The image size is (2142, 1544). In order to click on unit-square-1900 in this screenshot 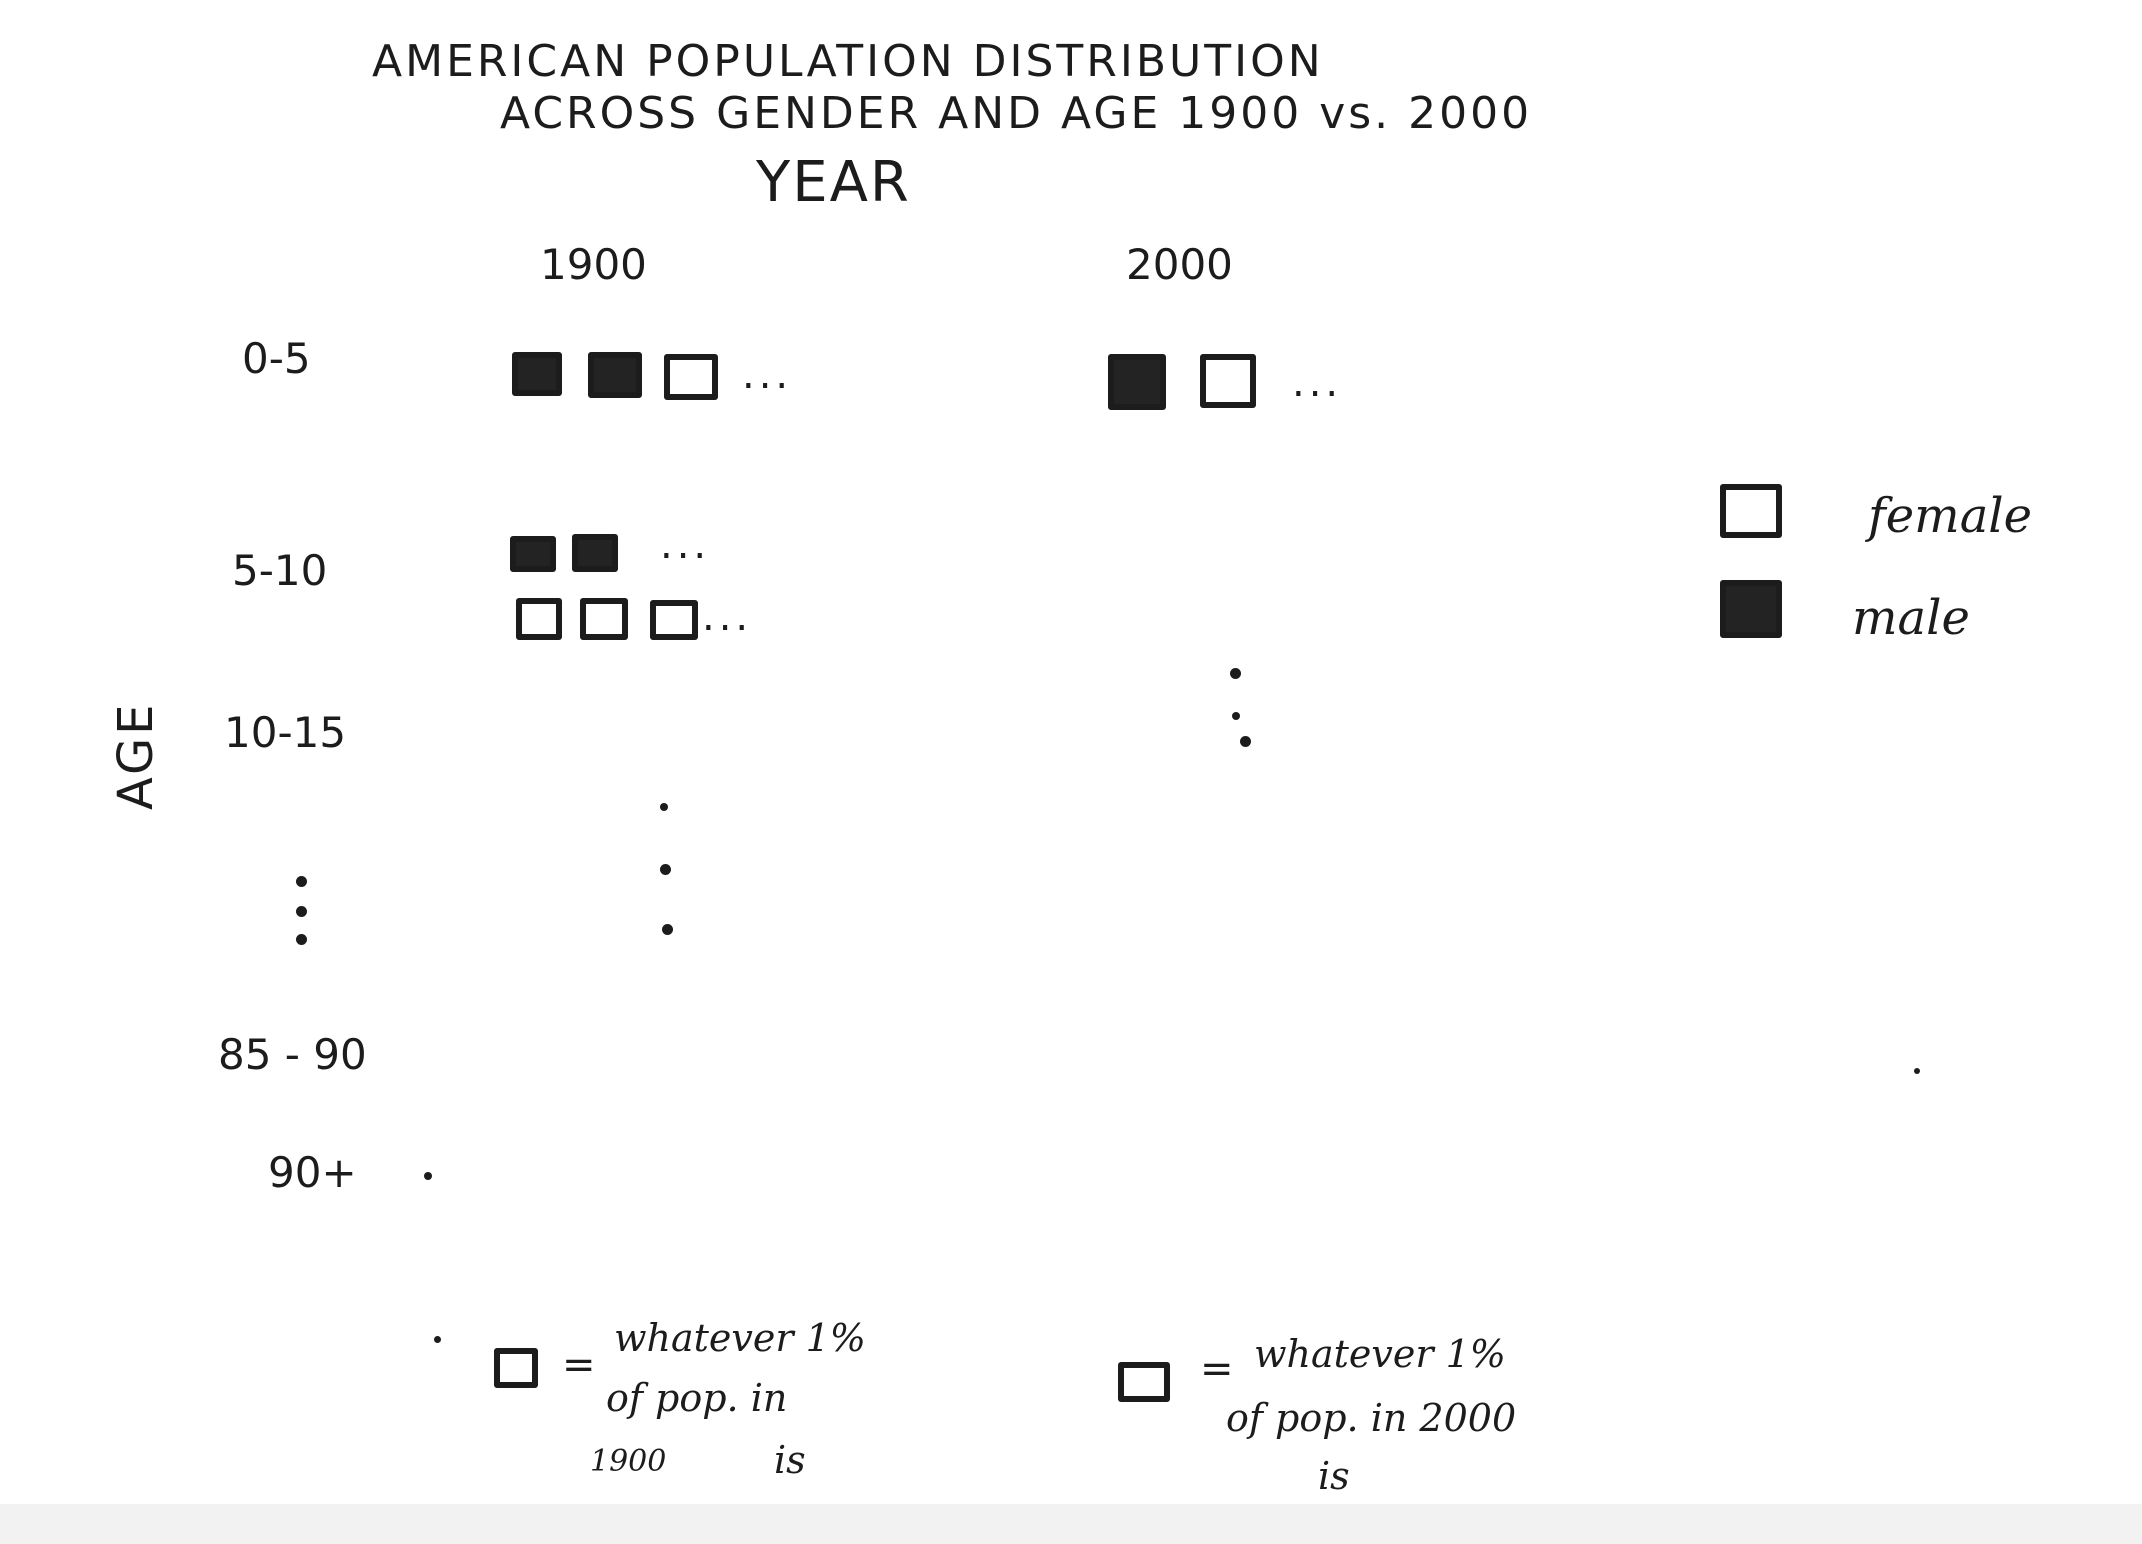, I will do `click(516, 1368)`.